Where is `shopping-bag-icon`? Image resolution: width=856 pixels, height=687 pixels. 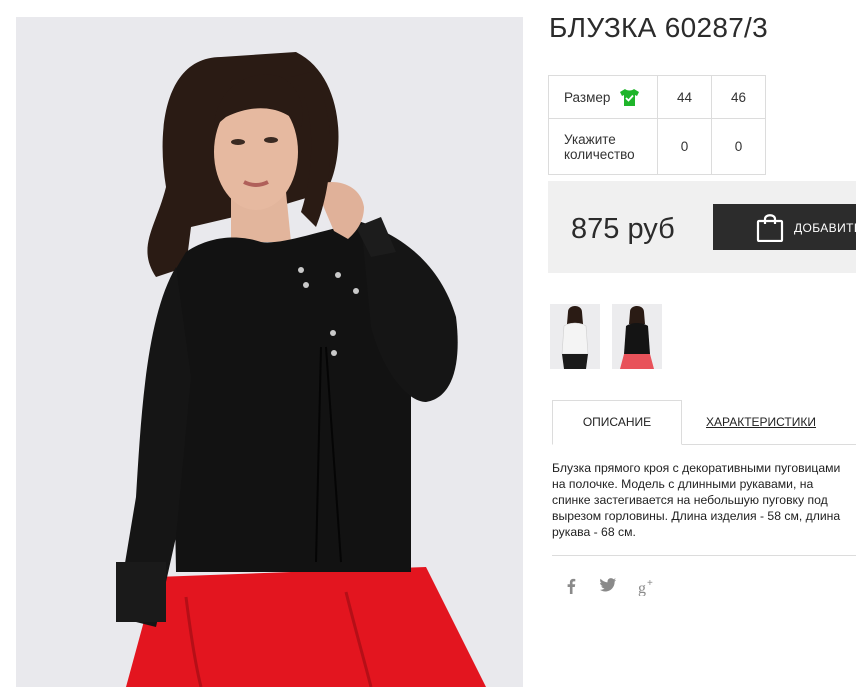
shopping-bag-icon is located at coordinates (770, 227).